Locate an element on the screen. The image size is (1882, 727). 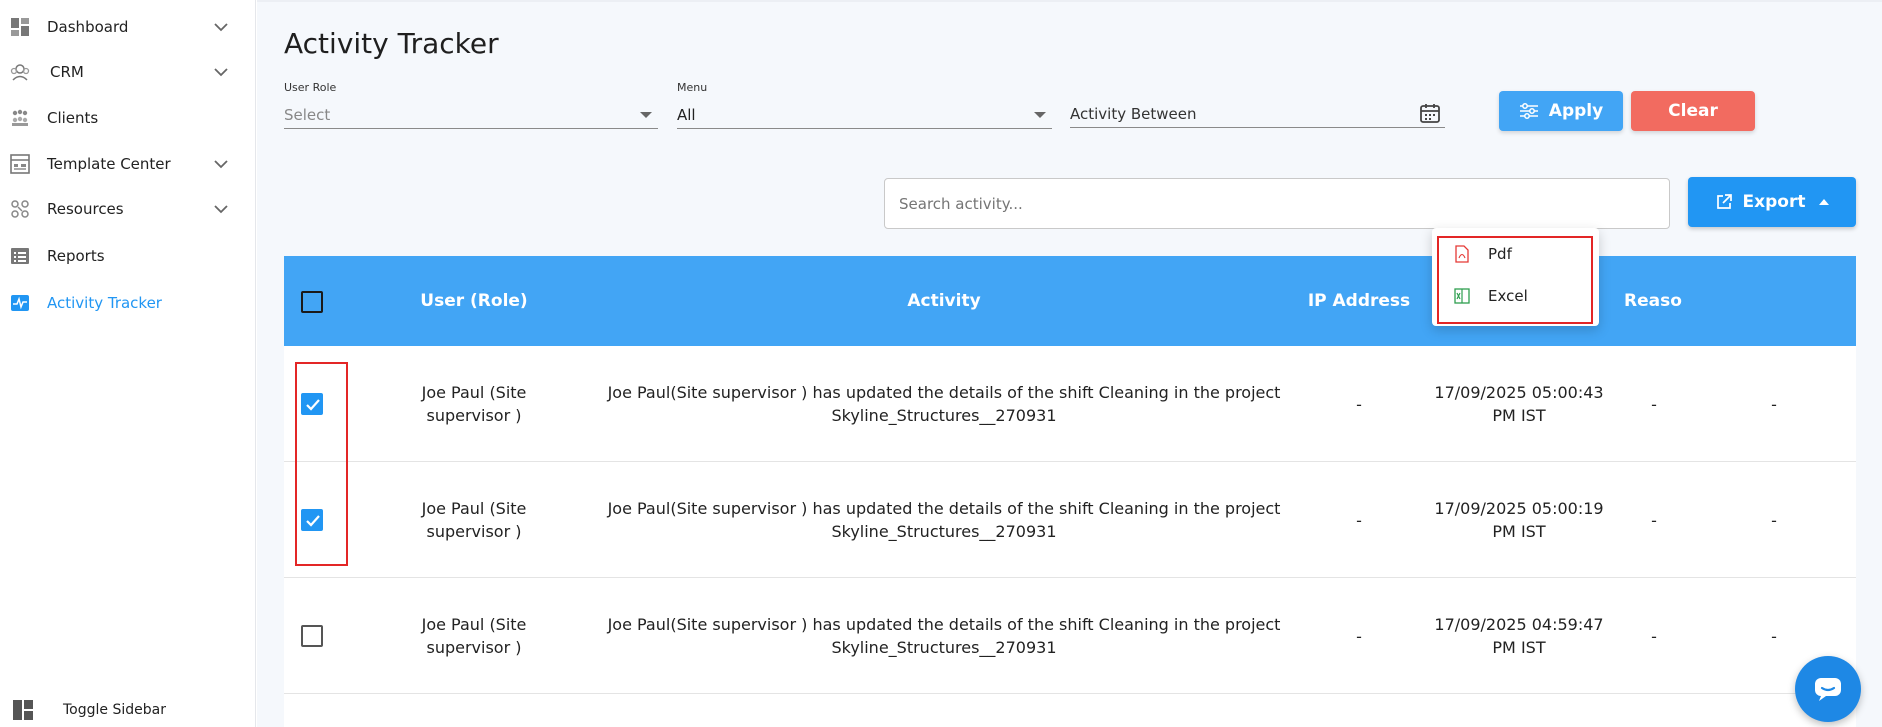
menu-value: All is located at coordinates (686, 114).